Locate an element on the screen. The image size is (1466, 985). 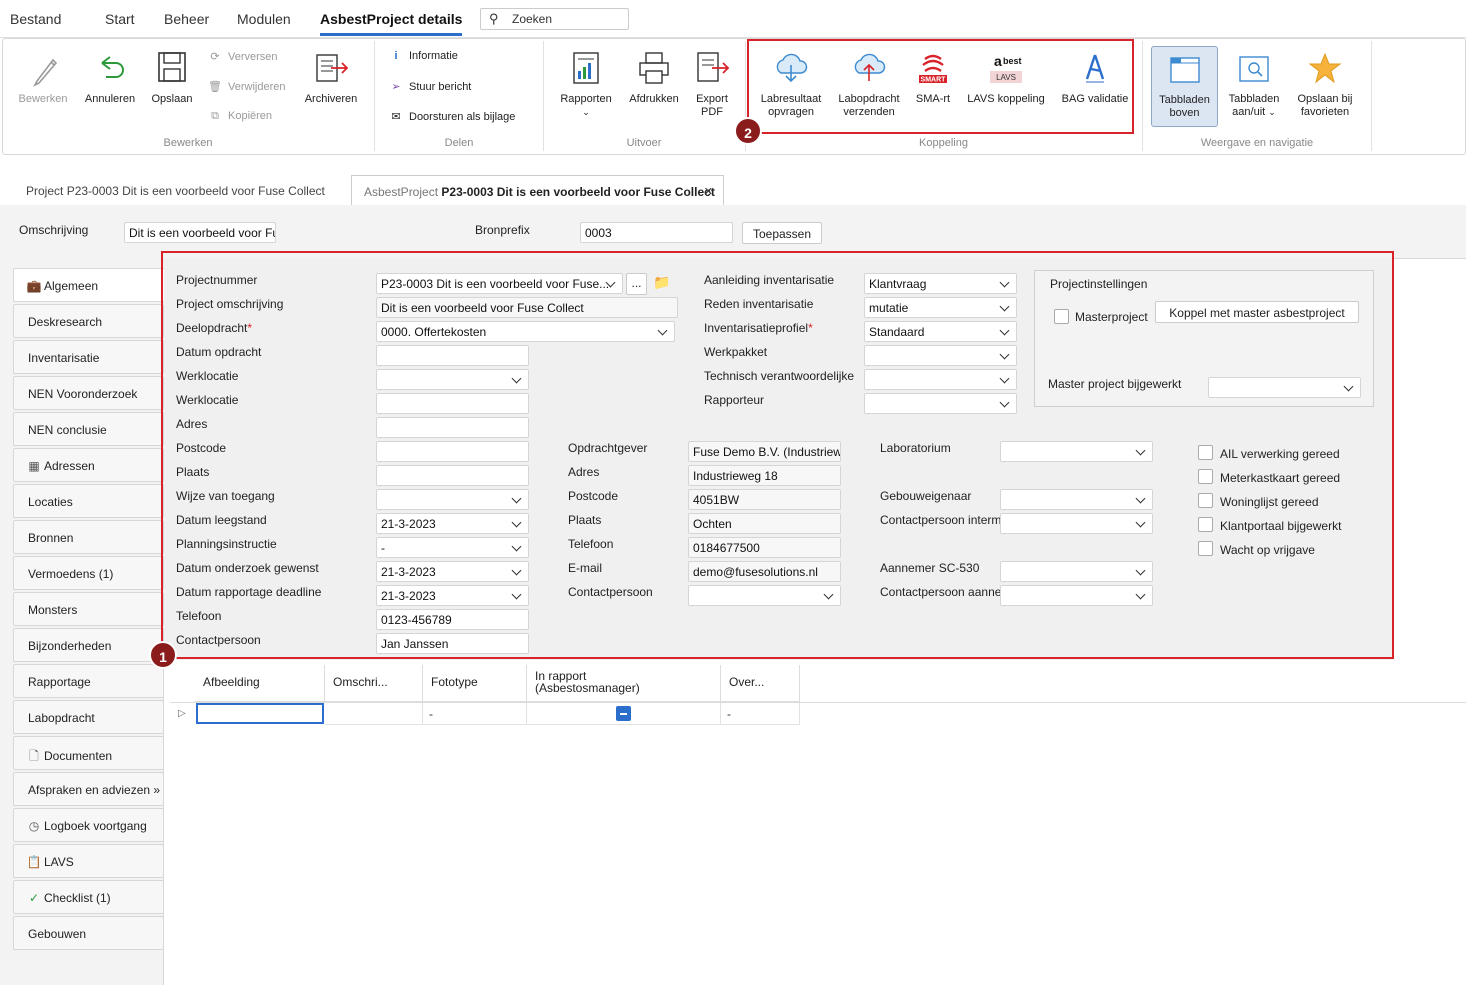
sidebar-item-label: Logboek voortgang is located at coordinates (95, 826).